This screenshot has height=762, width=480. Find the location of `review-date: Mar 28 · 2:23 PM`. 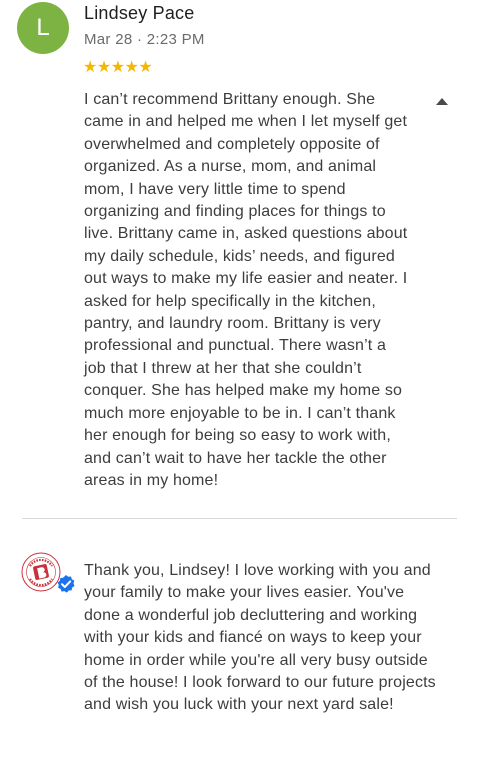

review-date: Mar 28 · 2:23 PM is located at coordinates (144, 39).